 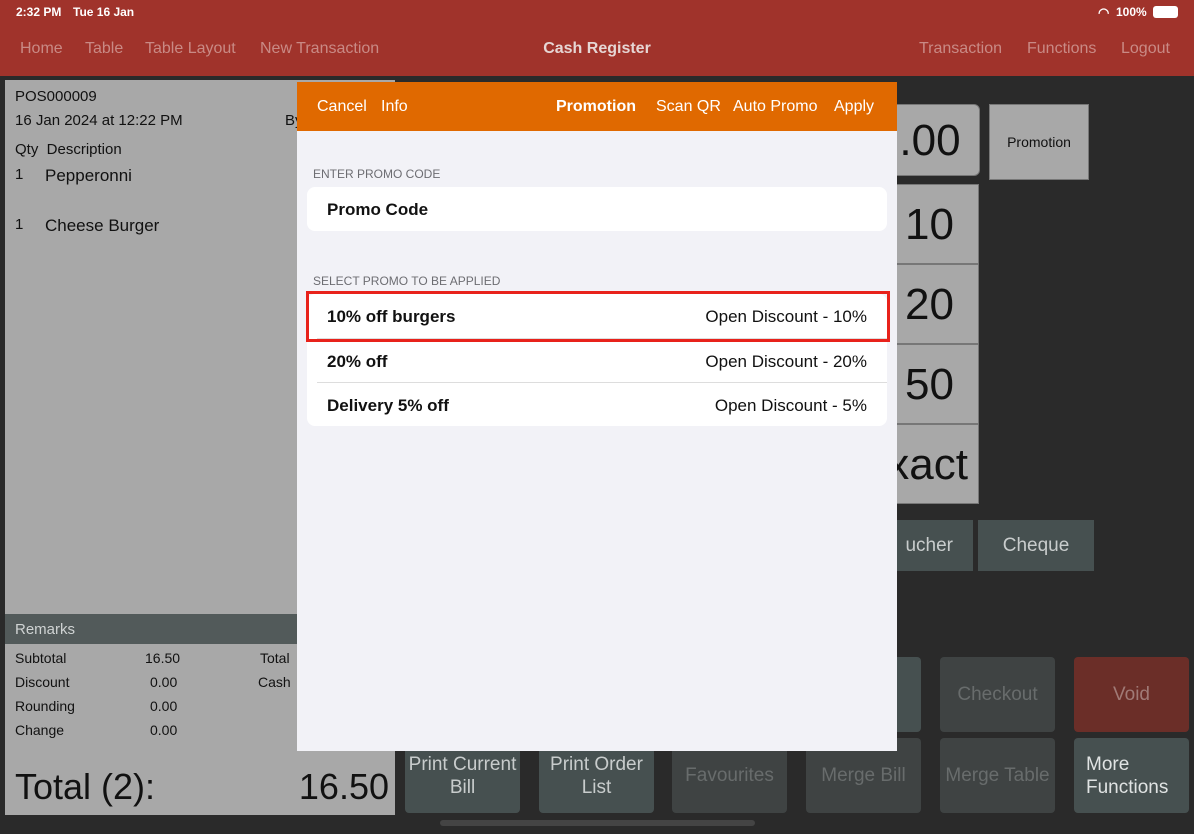 What do you see at coordinates (377, 174) in the screenshot?
I see `enter-promo-label: ENTER PROMO CODE` at bounding box center [377, 174].